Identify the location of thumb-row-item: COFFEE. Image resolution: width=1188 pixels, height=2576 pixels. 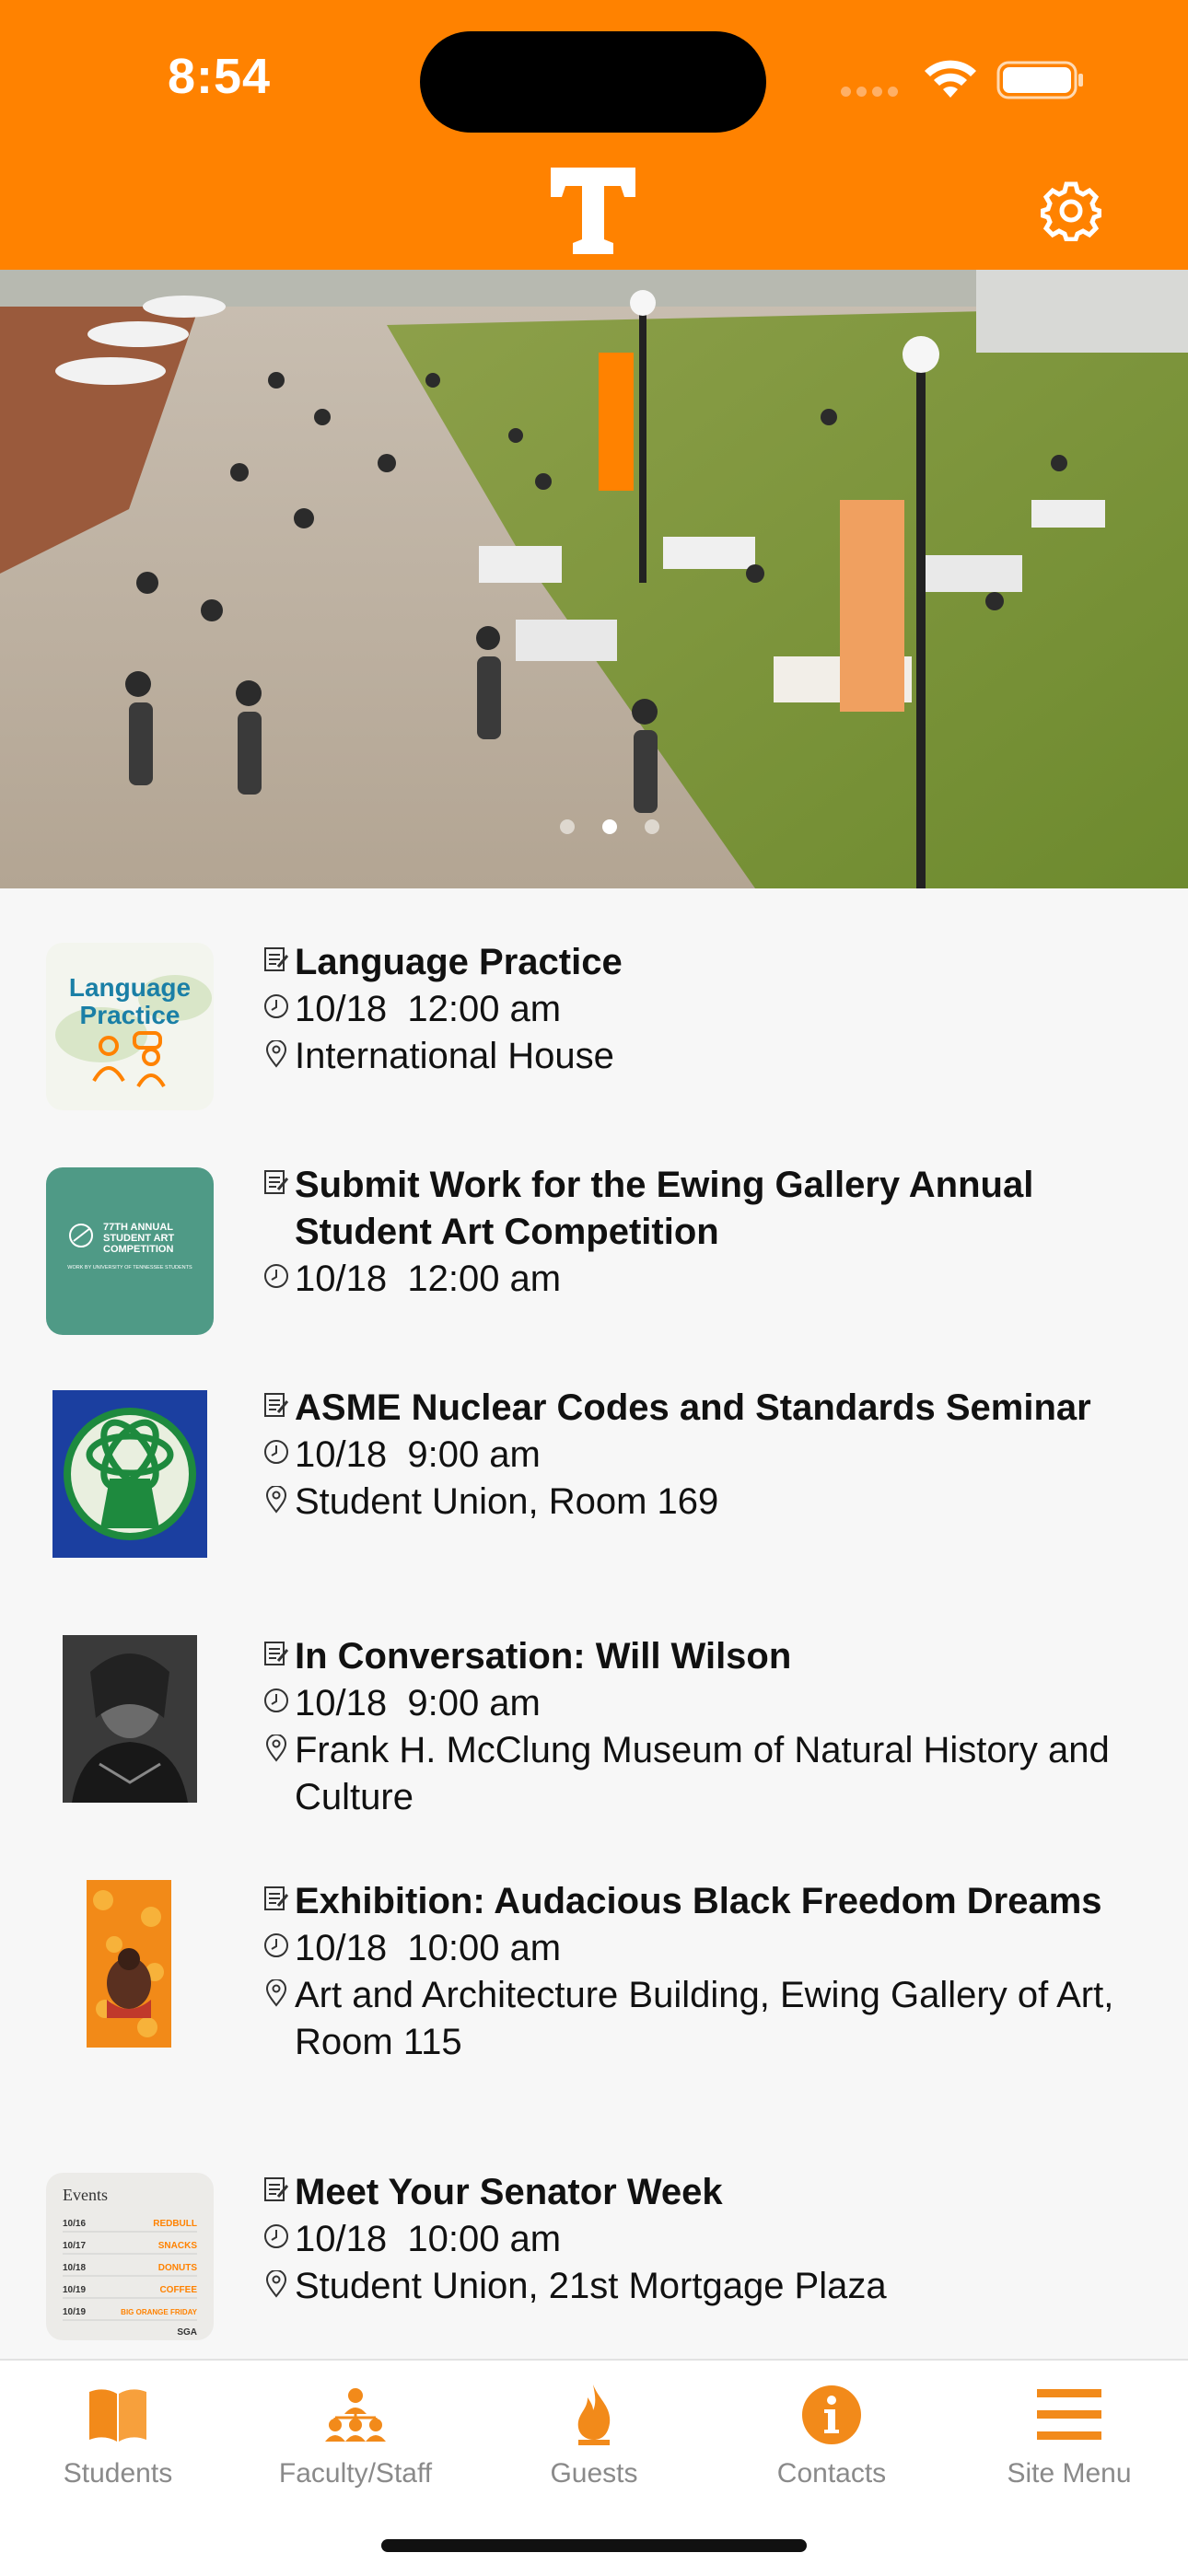
(178, 2290).